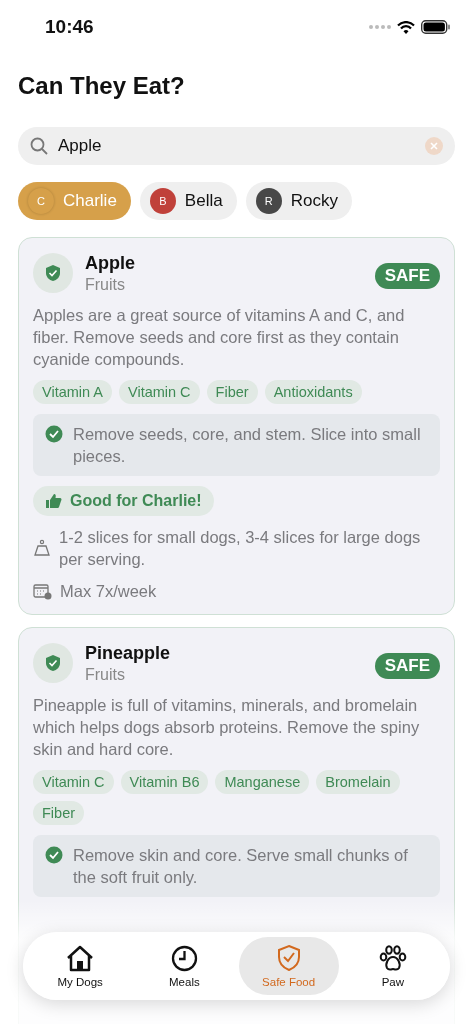  Describe the element at coordinates (227, 727) in the screenshot. I see `food-description: Pineapple is full of vitamins, minerals, and bromelain which helps dogs absorb proteins. Remove the spiny skin and hard core.` at that location.